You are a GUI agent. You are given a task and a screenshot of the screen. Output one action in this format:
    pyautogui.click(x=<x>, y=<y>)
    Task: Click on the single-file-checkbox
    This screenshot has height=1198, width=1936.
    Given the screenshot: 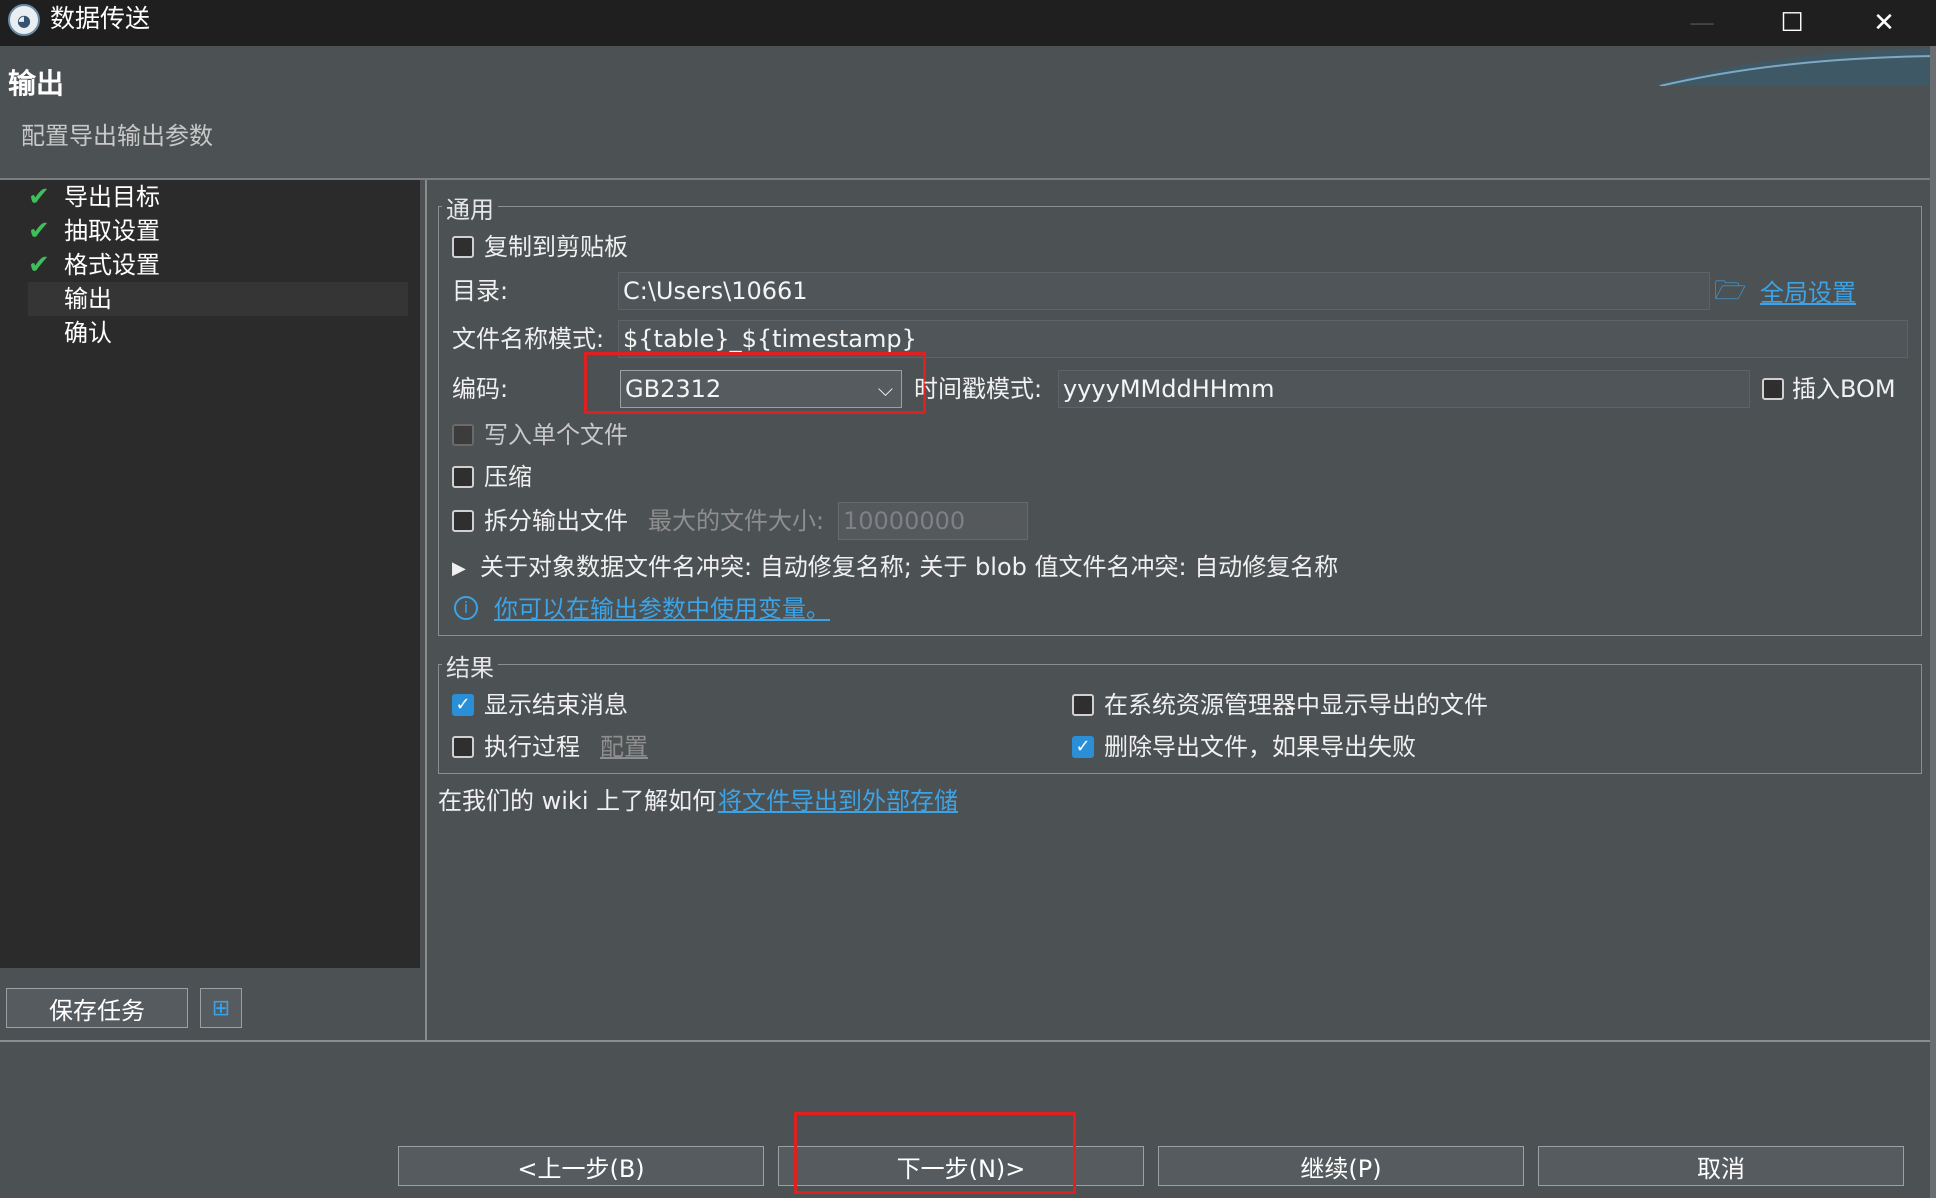 What is the action you would take?
    pyautogui.click(x=463, y=435)
    